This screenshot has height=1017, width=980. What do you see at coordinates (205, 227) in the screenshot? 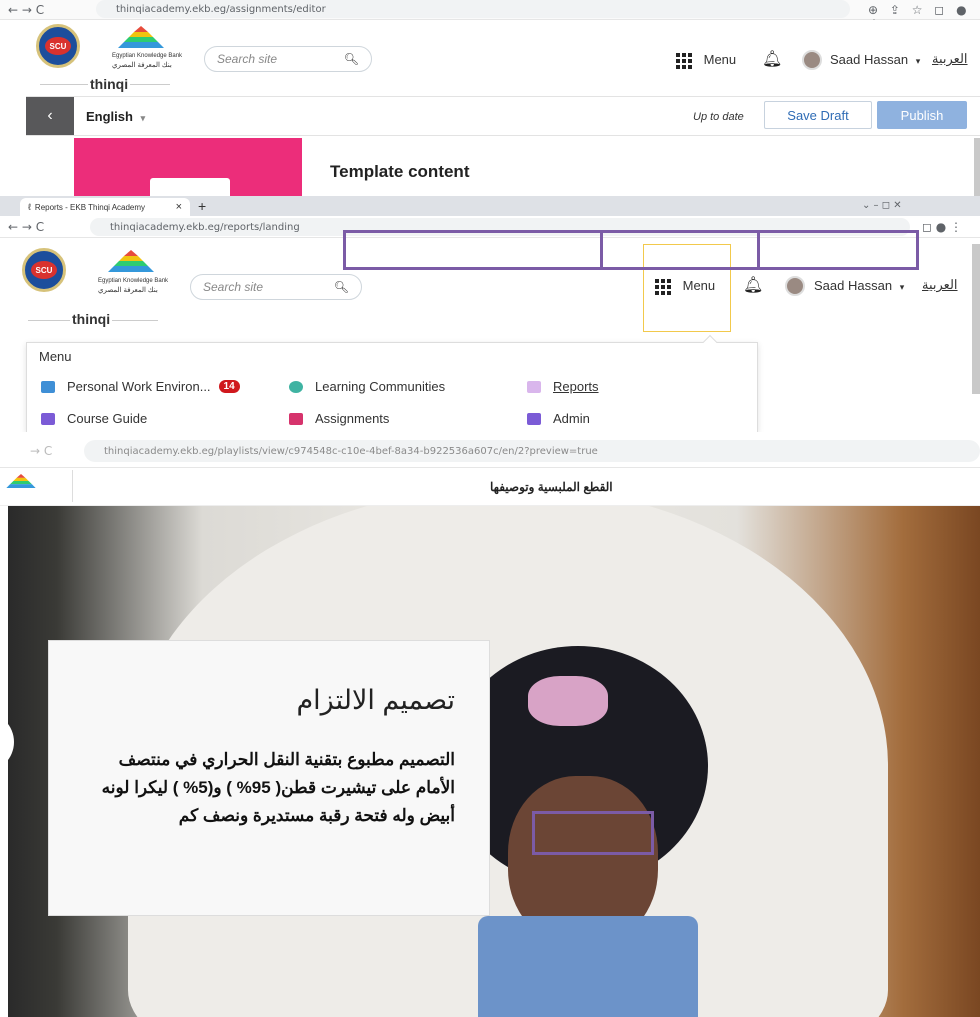
I see `url-text: thinqiacademy.ekb.eg/reports/landing` at bounding box center [205, 227].